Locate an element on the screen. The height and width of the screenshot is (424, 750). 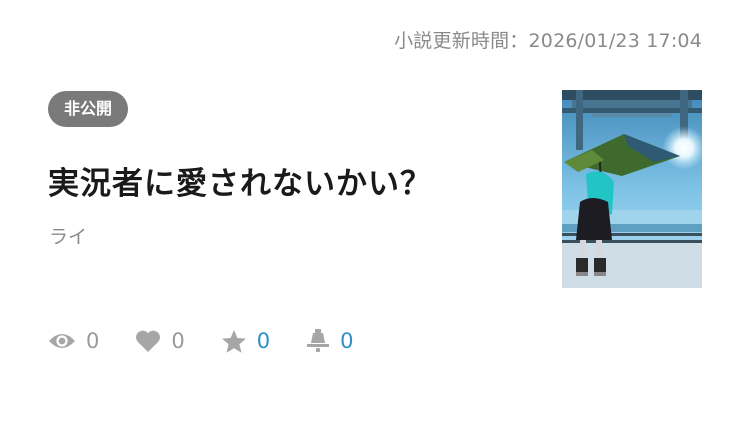
eye-icon is located at coordinates (62, 341).